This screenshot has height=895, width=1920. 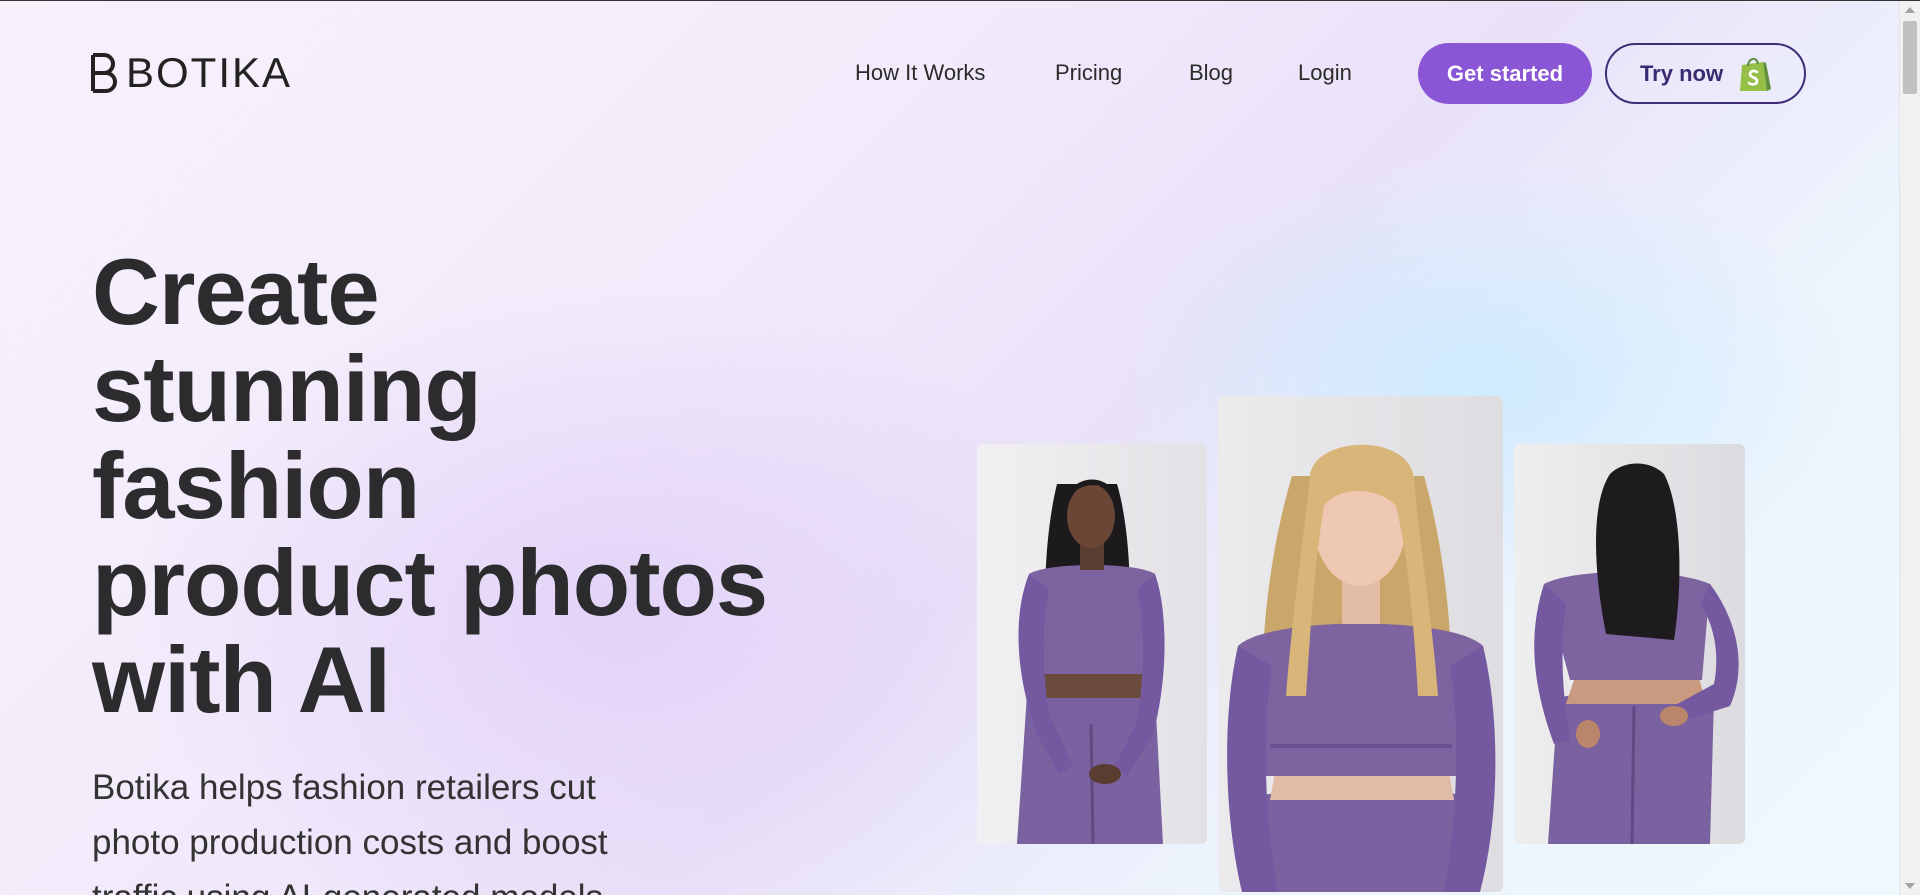 I want to click on scroll-up-arrow-icon, so click(x=1910, y=10).